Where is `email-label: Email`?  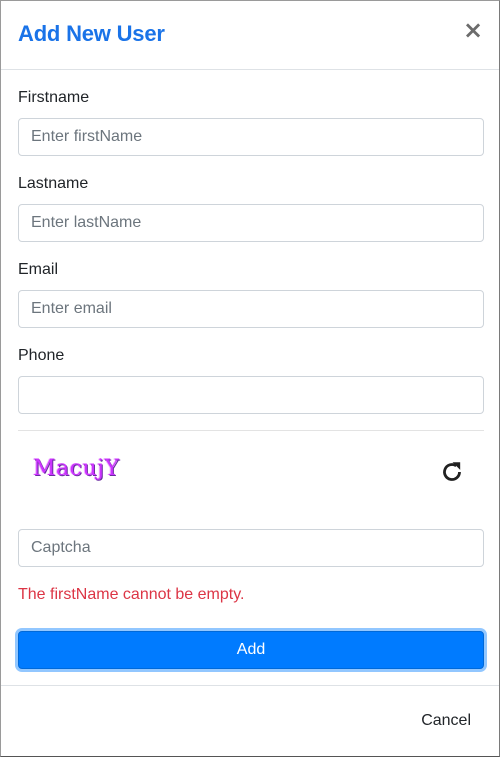 email-label: Email is located at coordinates (38, 269).